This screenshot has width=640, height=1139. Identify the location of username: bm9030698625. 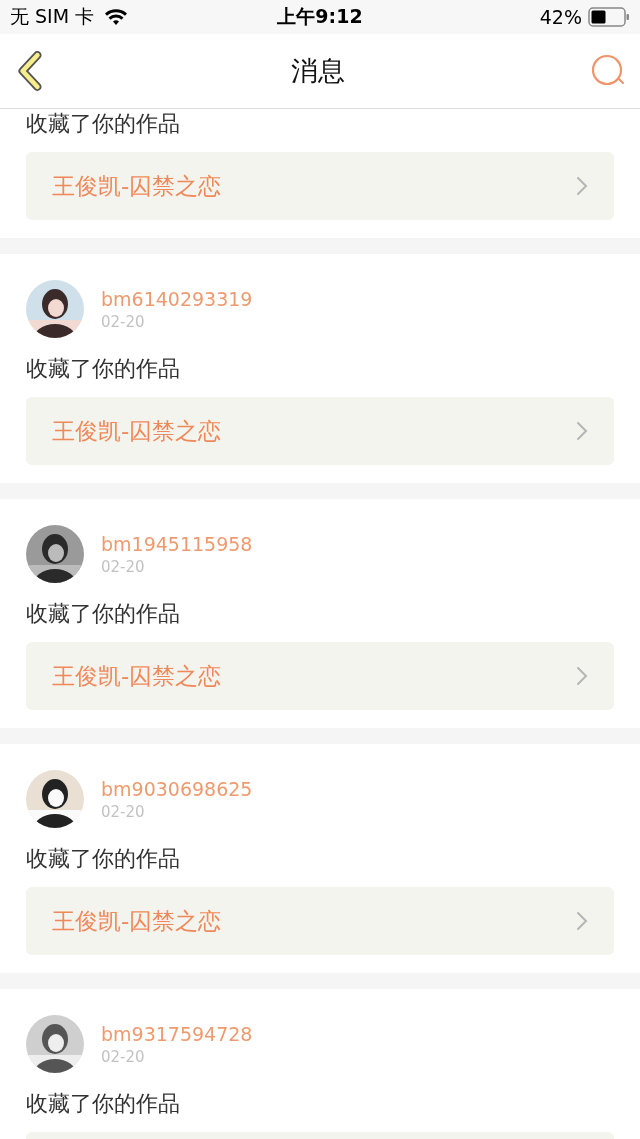
(177, 789).